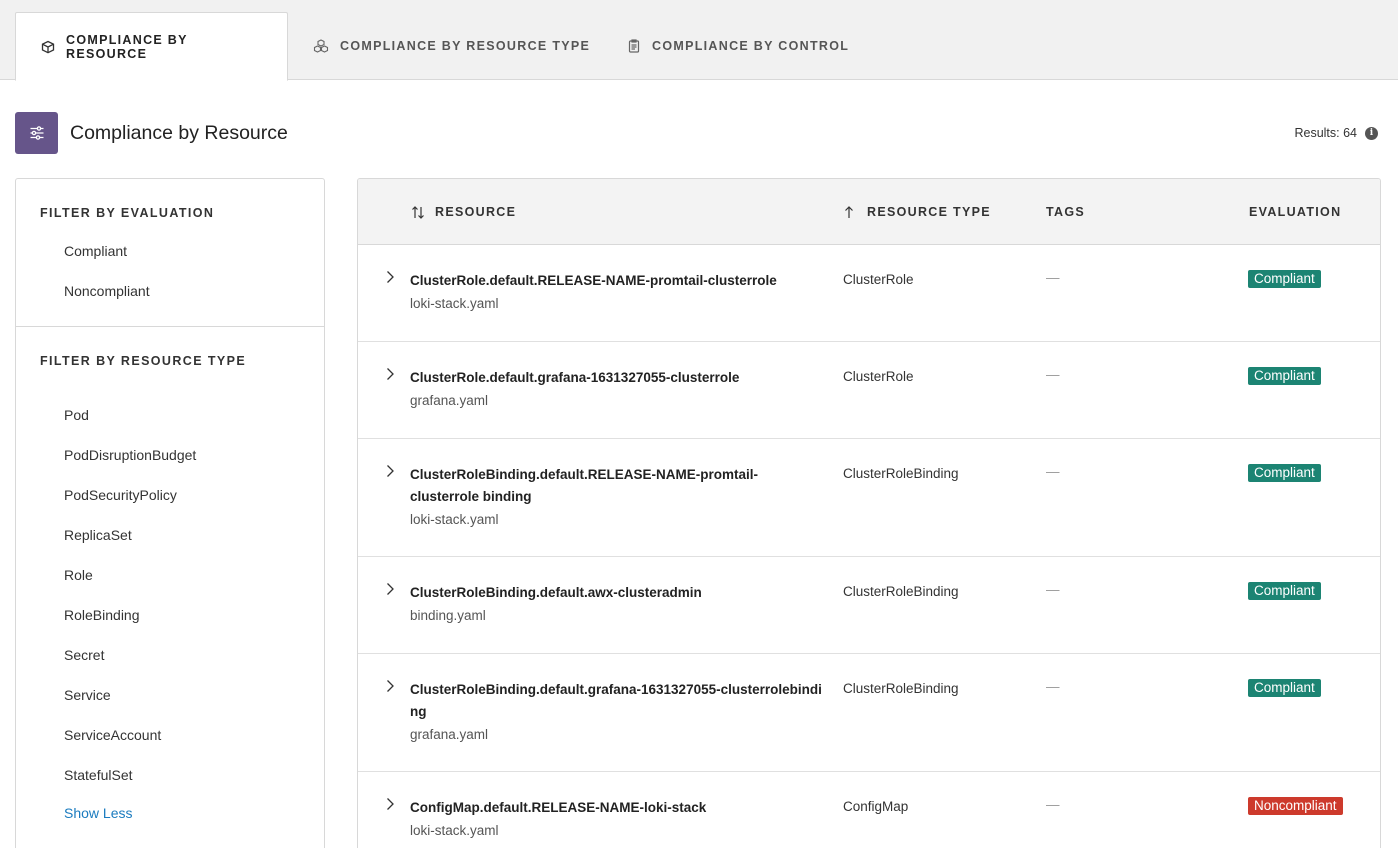 The height and width of the screenshot is (848, 1398). I want to click on filter-by-evaluation-heading: FILTER BY EVALUATION, so click(127, 213).